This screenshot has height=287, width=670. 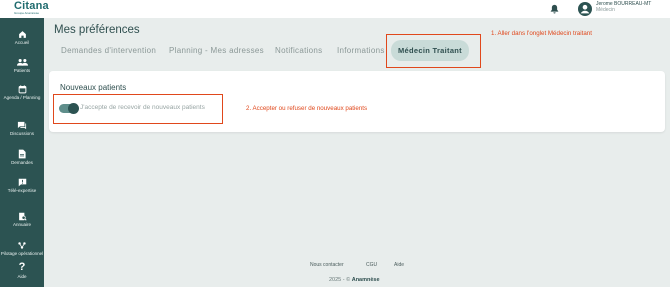 I want to click on app-logo: Citana Groupe Anamnèse, so click(x=31, y=8).